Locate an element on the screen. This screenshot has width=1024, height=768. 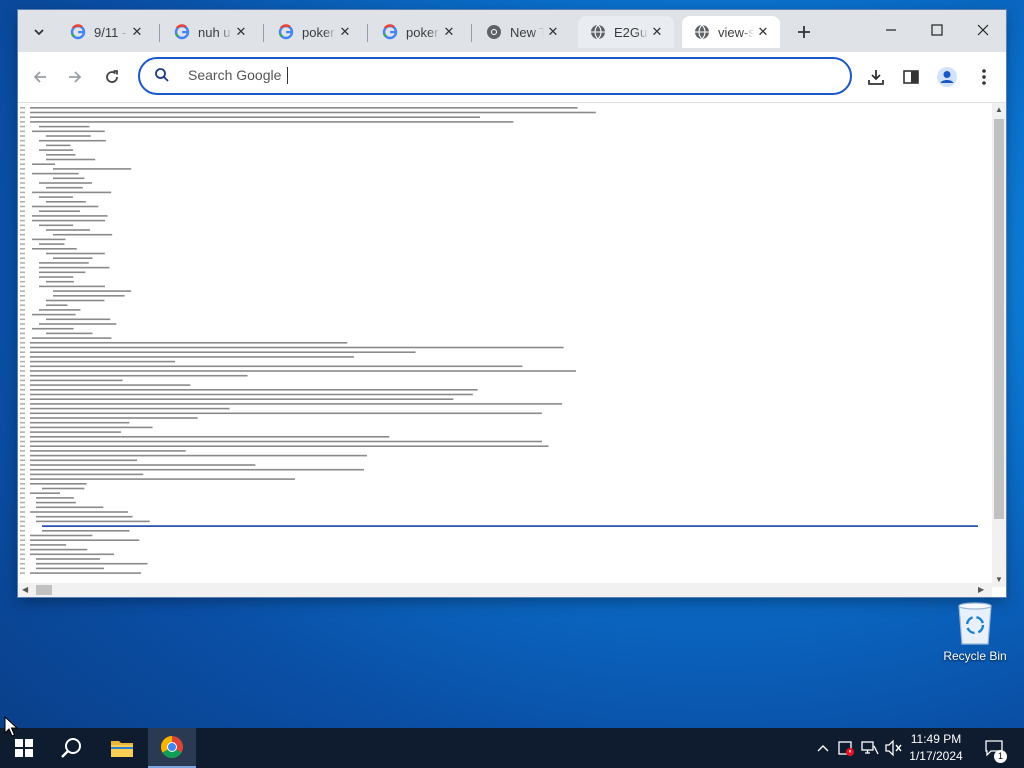
close-window-button is located at coordinates (983, 30).